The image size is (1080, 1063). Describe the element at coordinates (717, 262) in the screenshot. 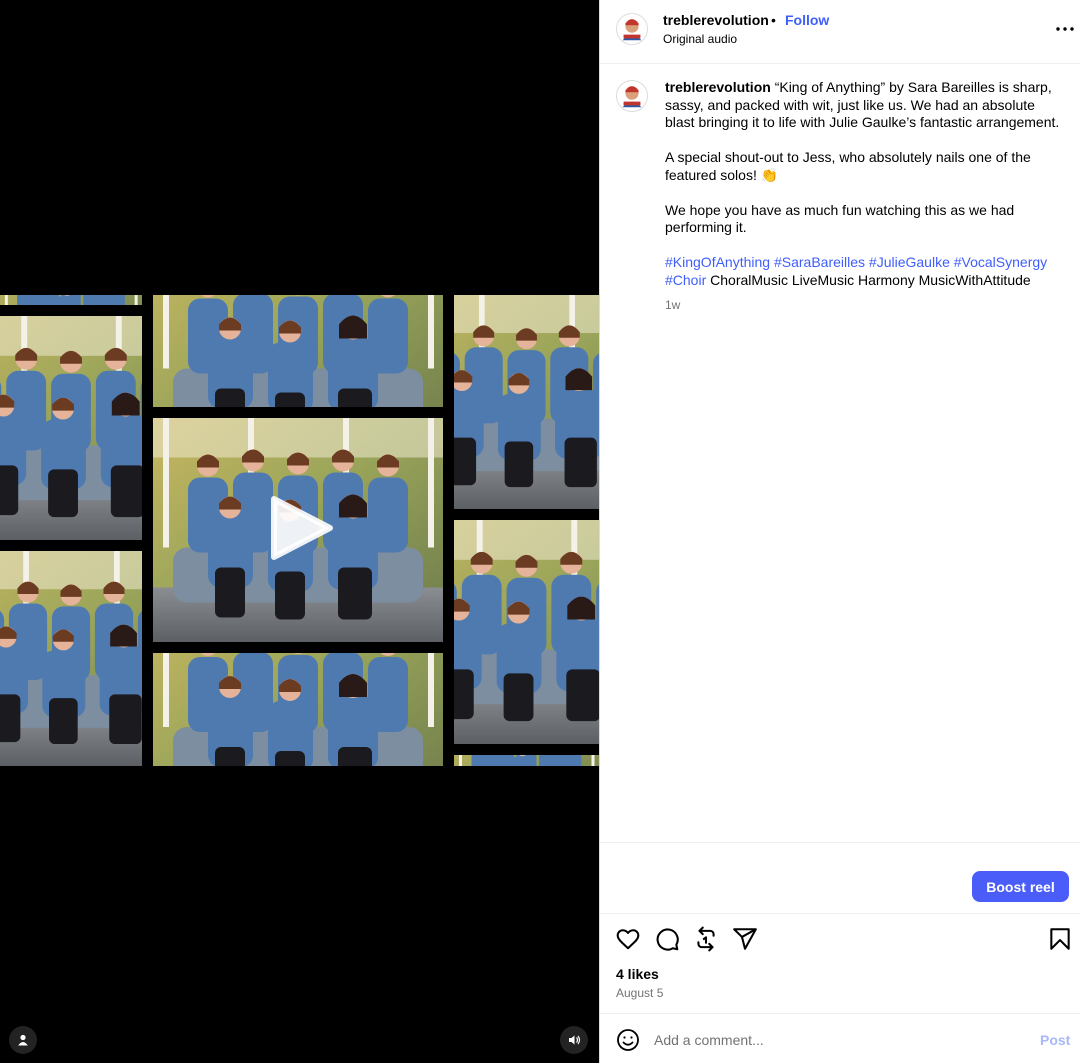

I see `hashtag-link: #KingOfAnything` at that location.